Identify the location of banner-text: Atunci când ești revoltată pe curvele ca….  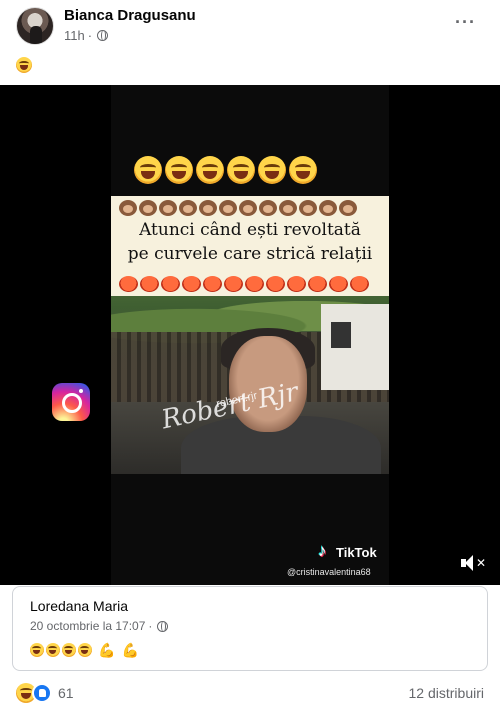
(250, 242).